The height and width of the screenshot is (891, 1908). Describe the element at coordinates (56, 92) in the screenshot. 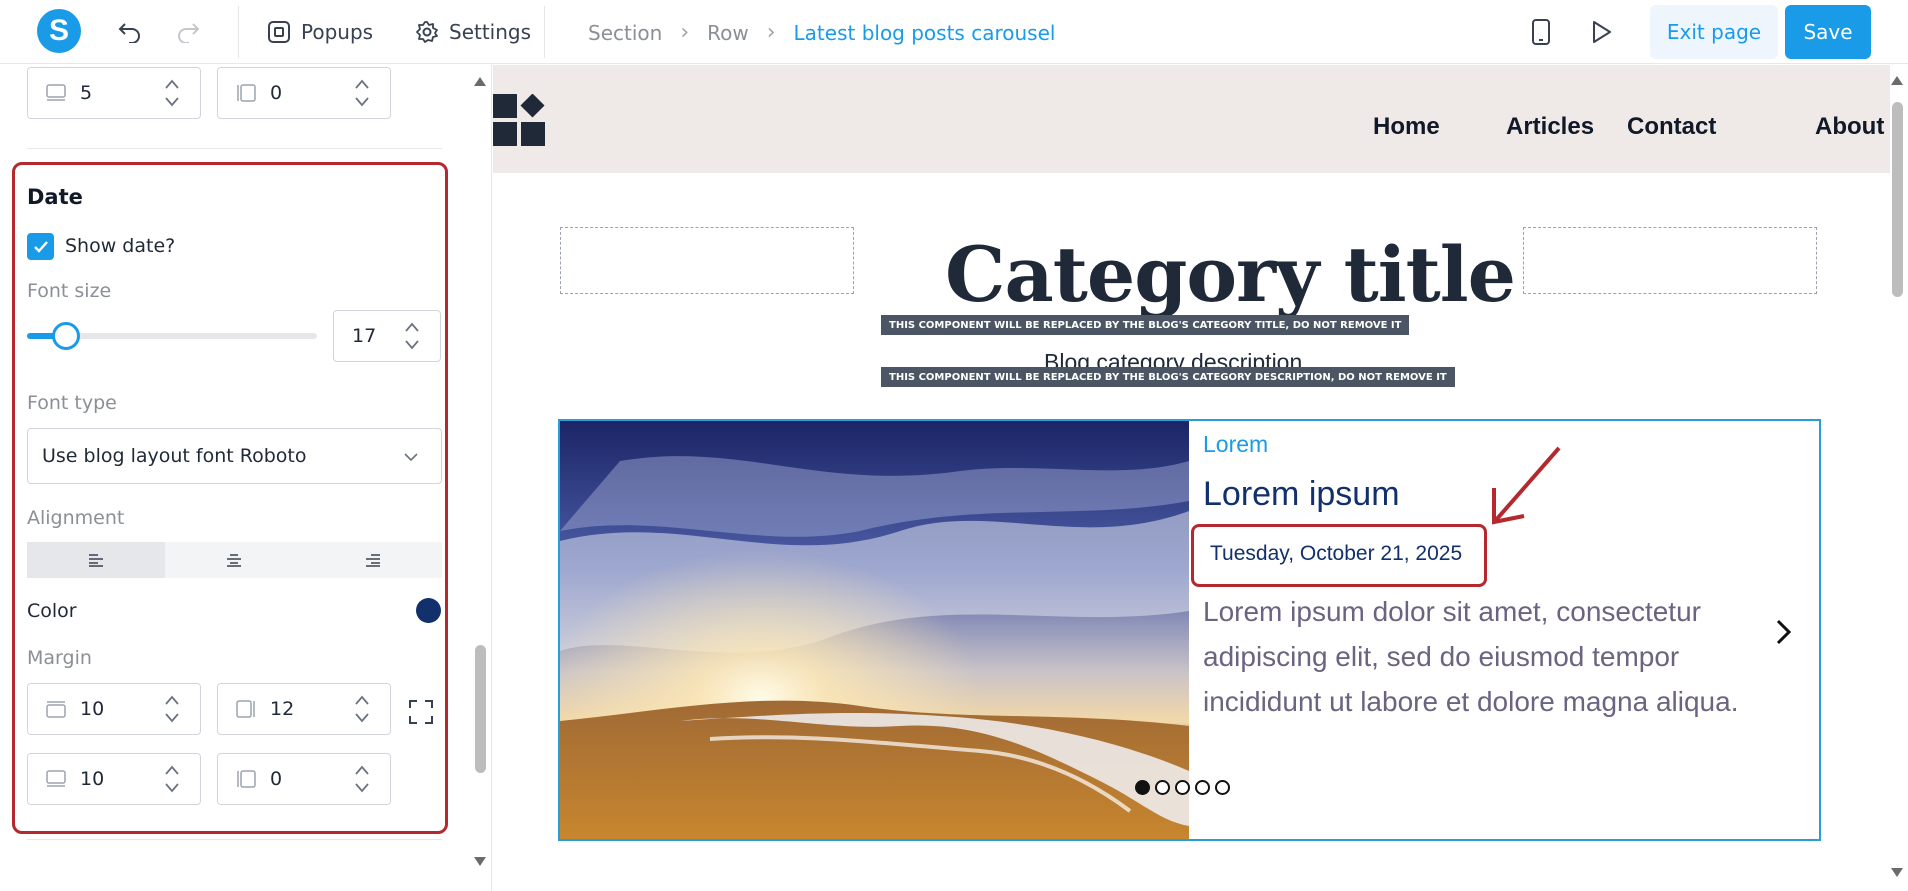

I see `margin-bottom-icon` at that location.